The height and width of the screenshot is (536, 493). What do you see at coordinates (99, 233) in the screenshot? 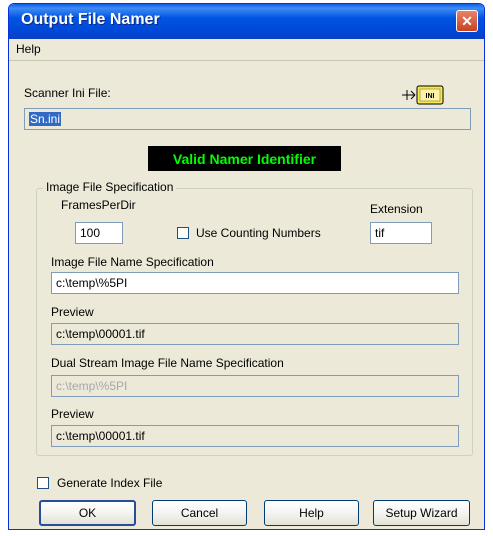
I see `frames-per-dir-input: 100` at bounding box center [99, 233].